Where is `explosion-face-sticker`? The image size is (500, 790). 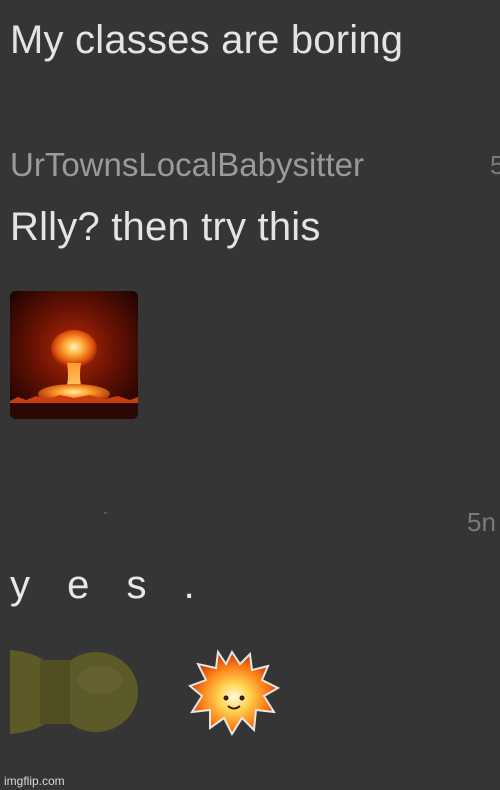
explosion-face-sticker is located at coordinates (234, 693).